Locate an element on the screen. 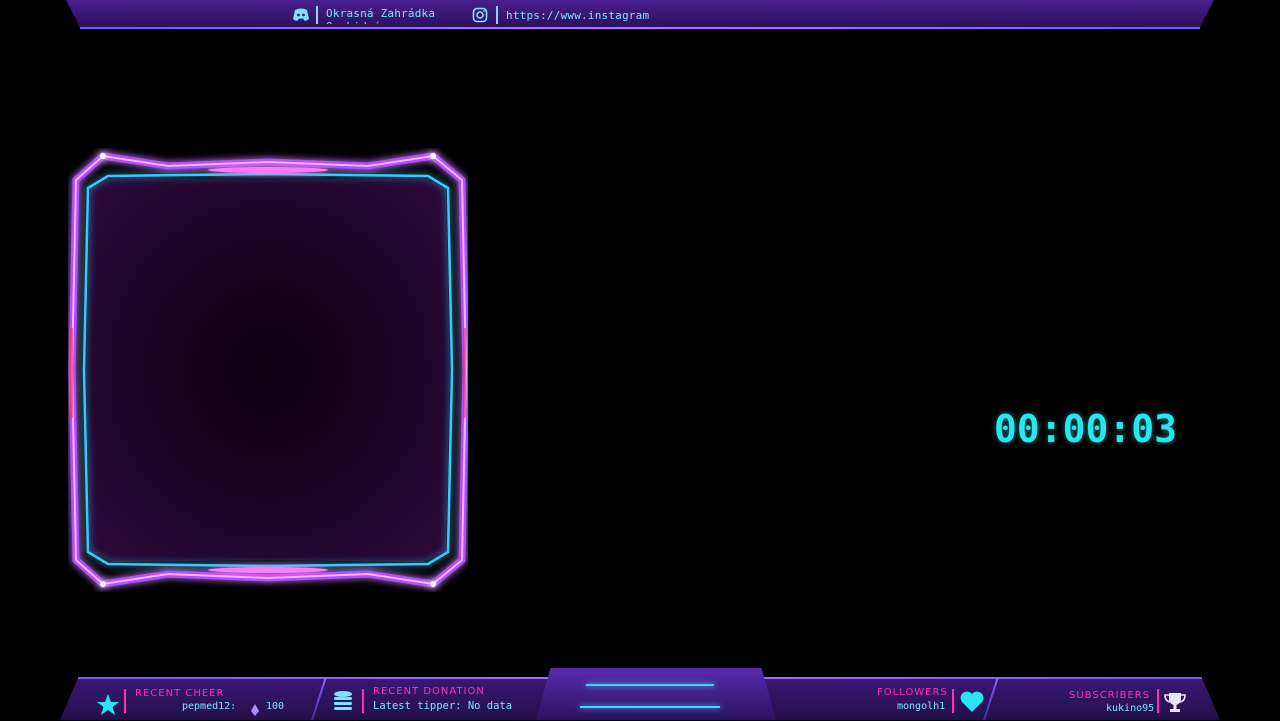 Image resolution: width=1280 pixels, height=721 pixels. center-line-bottom is located at coordinates (650, 707).